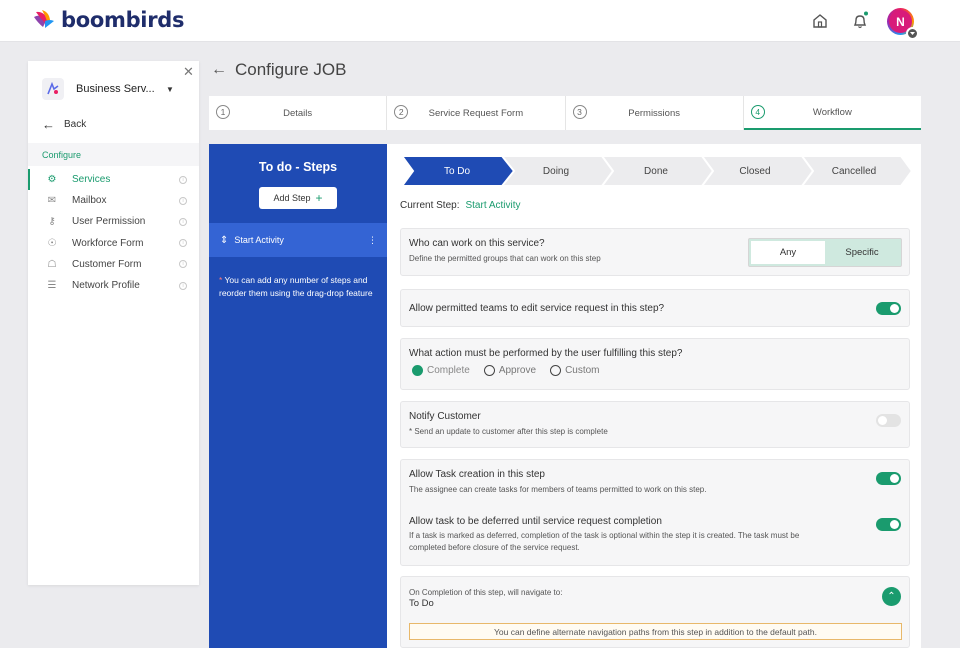  Describe the element at coordinates (888, 478) in the screenshot. I see `task-creation-toggle` at that location.